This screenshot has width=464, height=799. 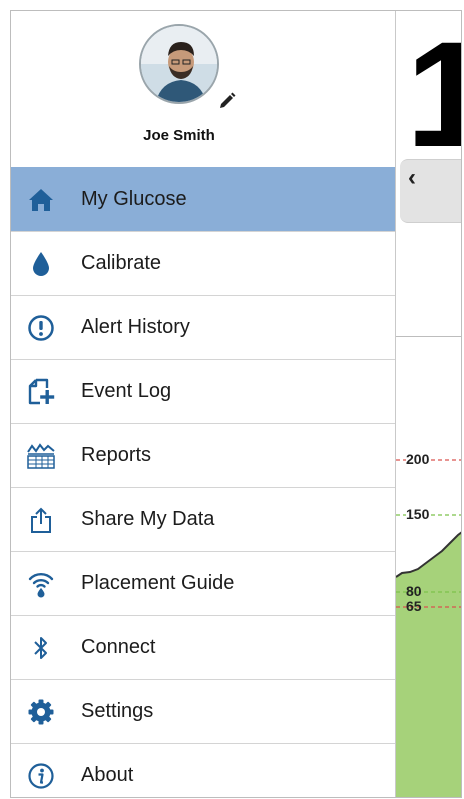 What do you see at coordinates (118, 647) in the screenshot?
I see `nav-label: Connect` at bounding box center [118, 647].